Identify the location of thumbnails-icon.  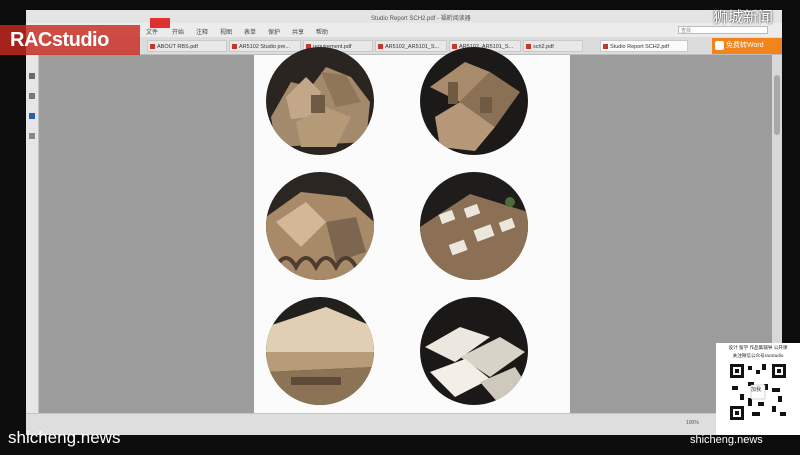
(32, 116).